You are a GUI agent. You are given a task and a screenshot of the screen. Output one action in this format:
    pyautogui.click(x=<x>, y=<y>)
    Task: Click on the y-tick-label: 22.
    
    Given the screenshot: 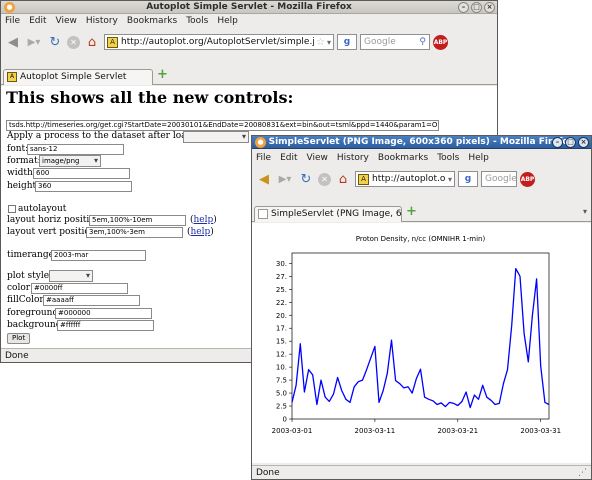 What is the action you would take?
    pyautogui.click(x=281, y=303)
    